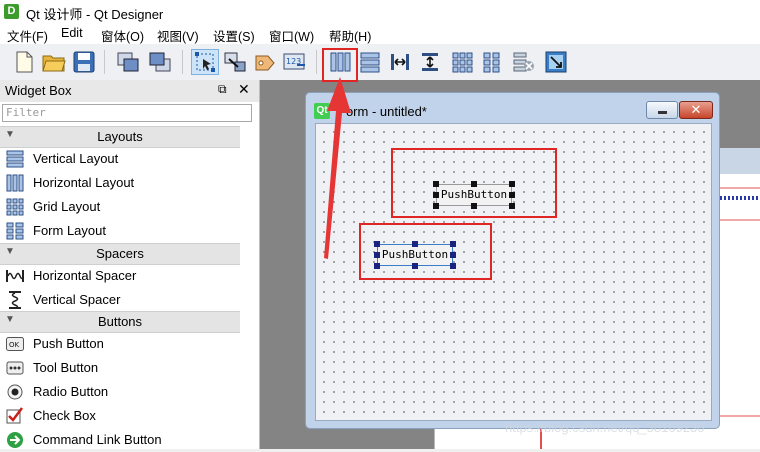  I want to click on background-form-decorations, so click(740, 302).